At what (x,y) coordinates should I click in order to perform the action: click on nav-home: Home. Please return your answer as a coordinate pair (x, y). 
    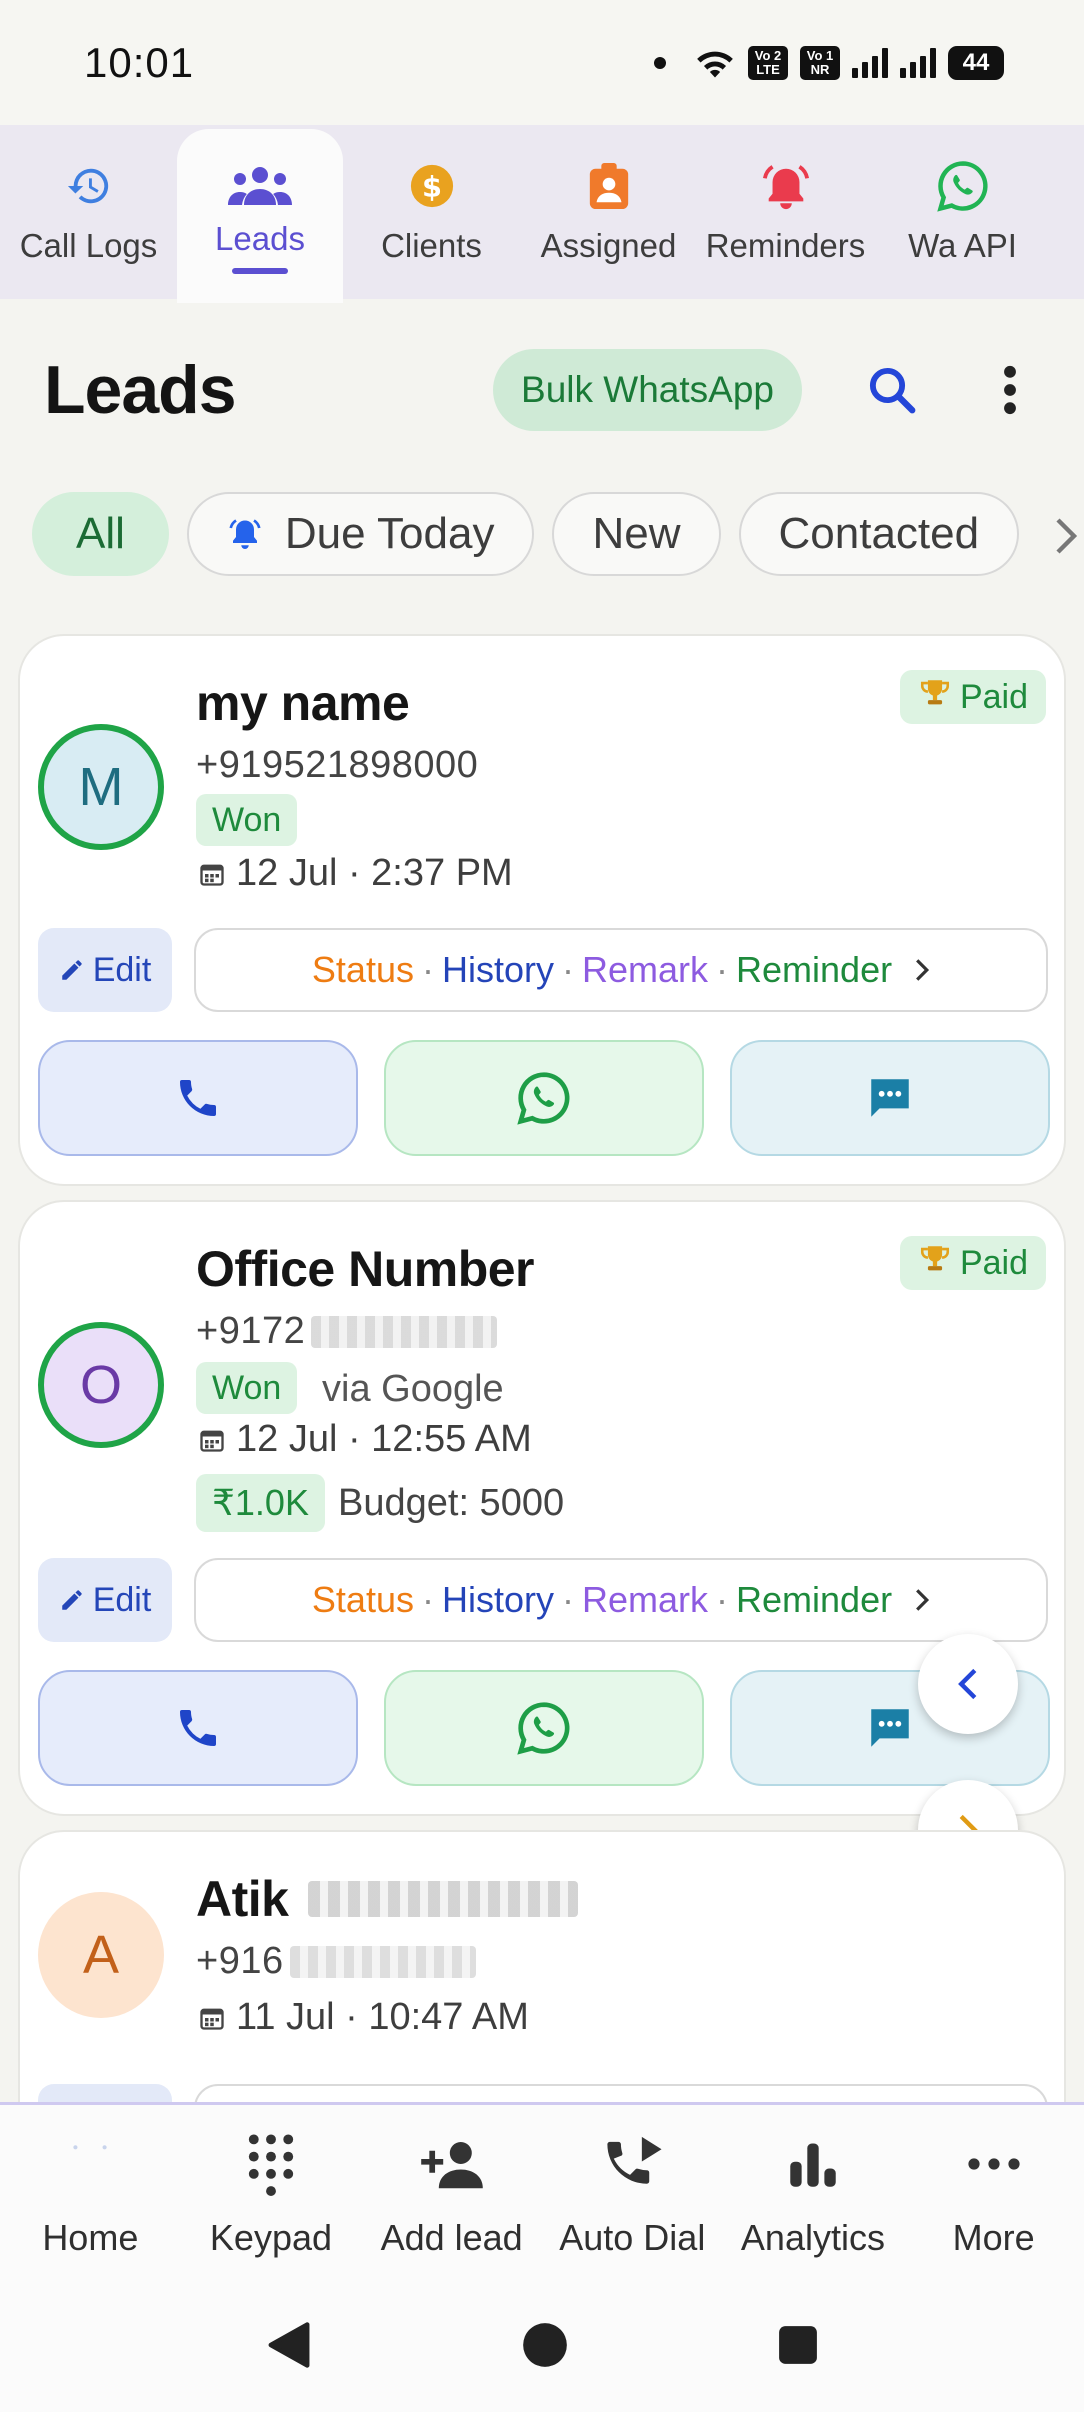
    Looking at the image, I should click on (90, 2193).